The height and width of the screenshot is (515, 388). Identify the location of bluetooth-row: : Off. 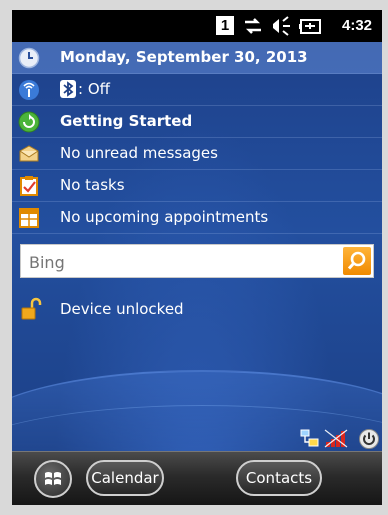
(197, 90).